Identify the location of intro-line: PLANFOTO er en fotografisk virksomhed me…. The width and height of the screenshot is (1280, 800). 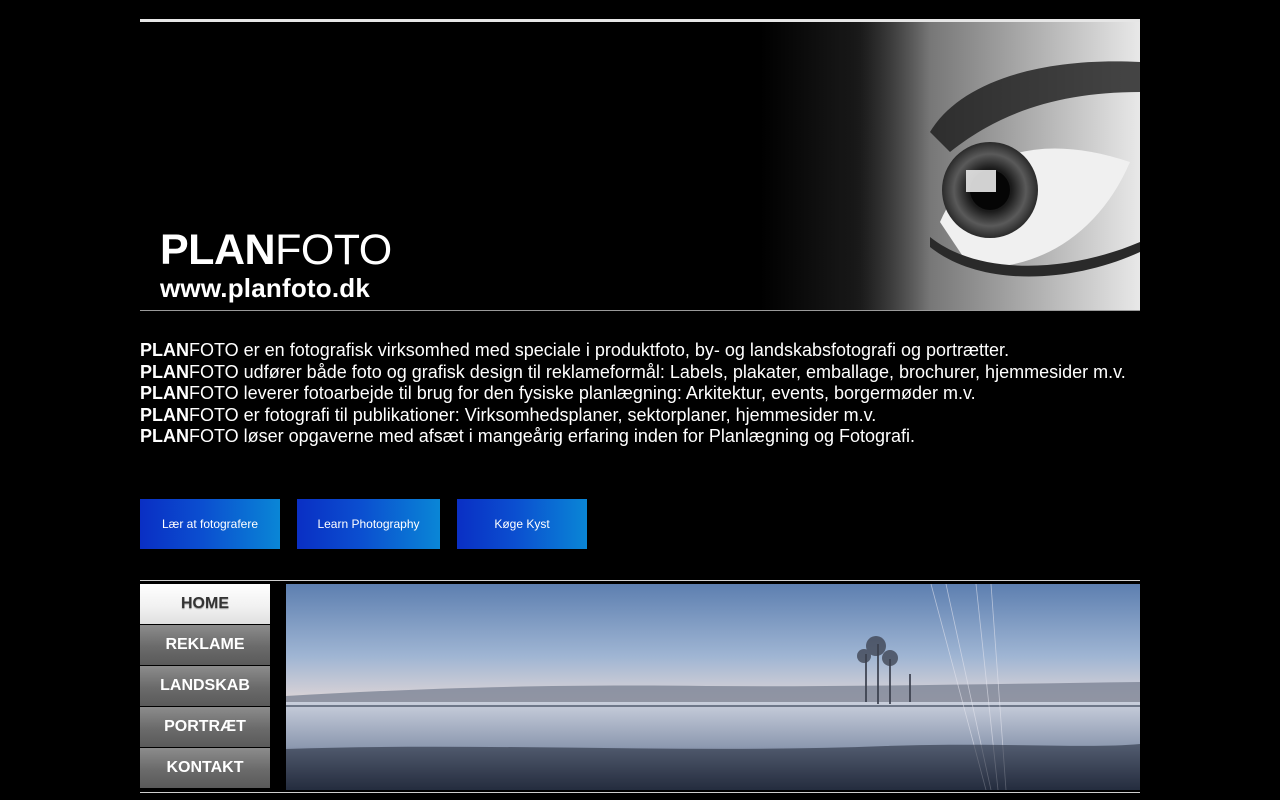
(640, 351).